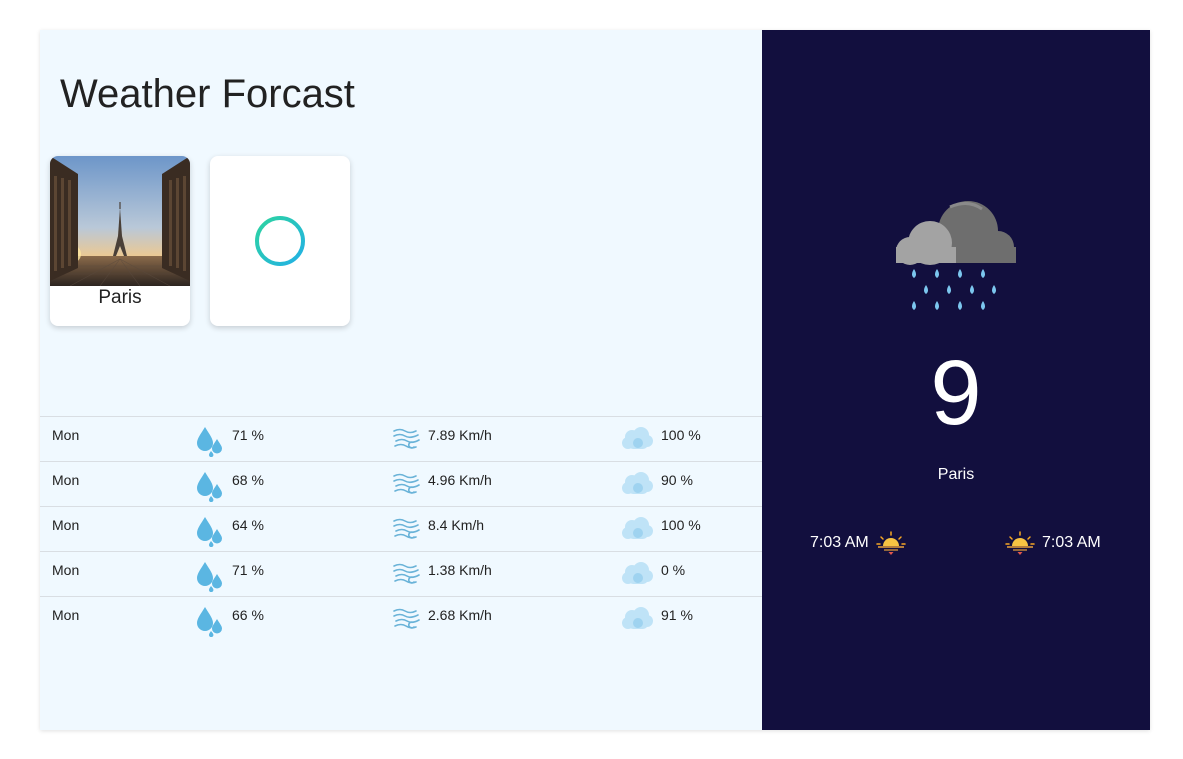 The height and width of the screenshot is (759, 1183). I want to click on wind-value: 7.89 Km/h, so click(460, 435).